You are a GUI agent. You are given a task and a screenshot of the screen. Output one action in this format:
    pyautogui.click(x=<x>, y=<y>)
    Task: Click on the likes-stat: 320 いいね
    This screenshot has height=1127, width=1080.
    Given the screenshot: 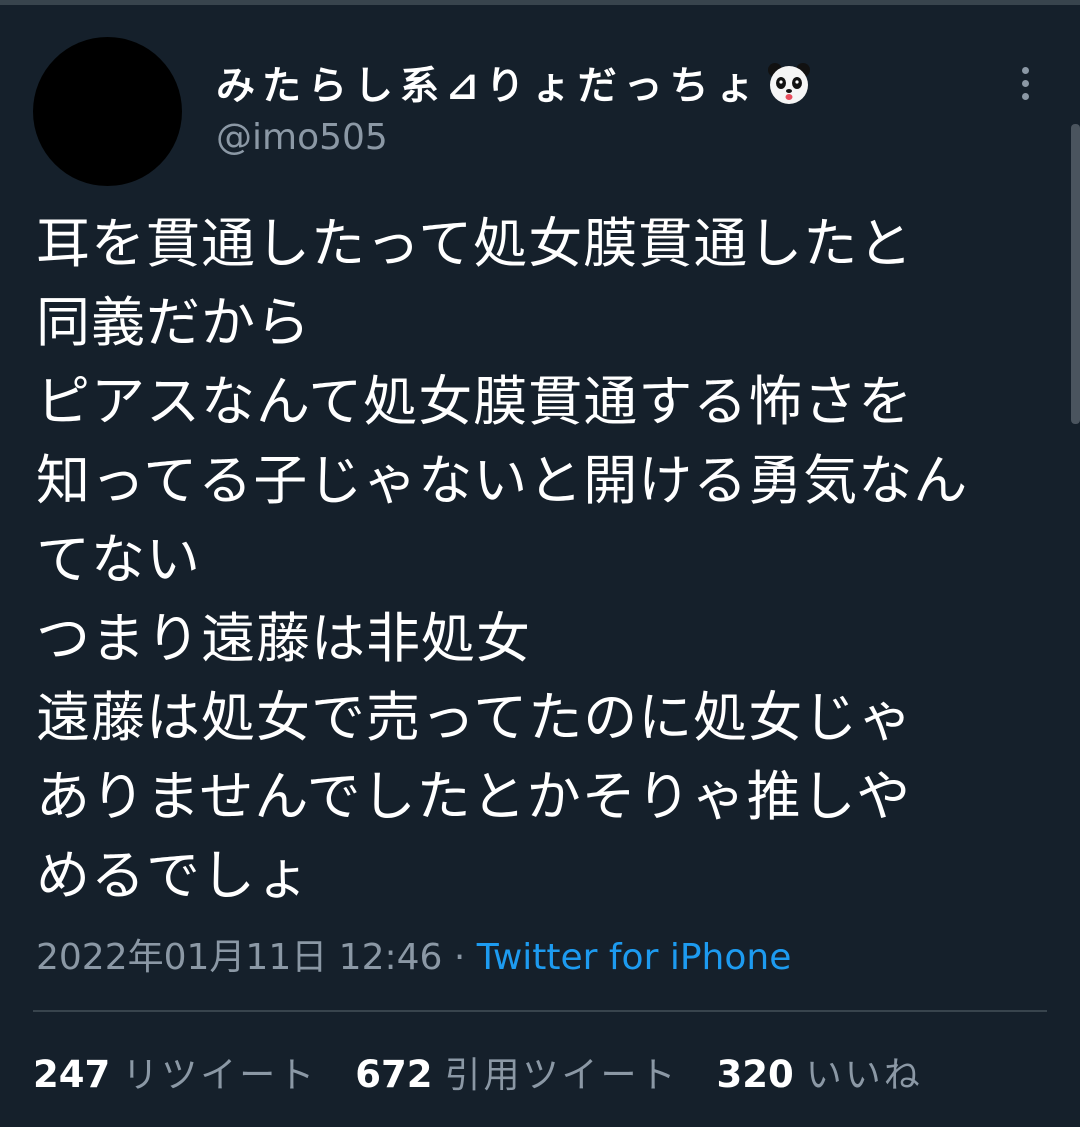 What is the action you would take?
    pyautogui.click(x=820, y=1072)
    